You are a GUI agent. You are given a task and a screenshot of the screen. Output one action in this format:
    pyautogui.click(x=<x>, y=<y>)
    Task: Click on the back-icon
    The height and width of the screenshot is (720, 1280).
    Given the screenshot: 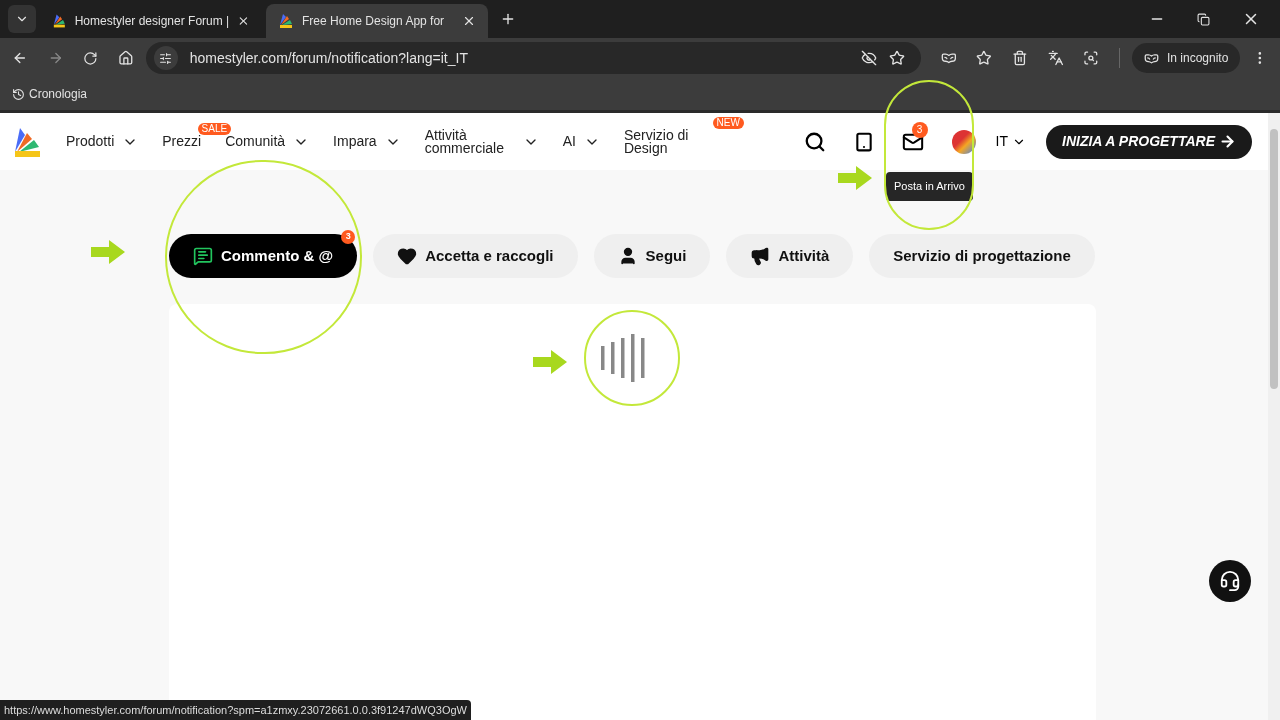 What is the action you would take?
    pyautogui.click(x=20, y=58)
    